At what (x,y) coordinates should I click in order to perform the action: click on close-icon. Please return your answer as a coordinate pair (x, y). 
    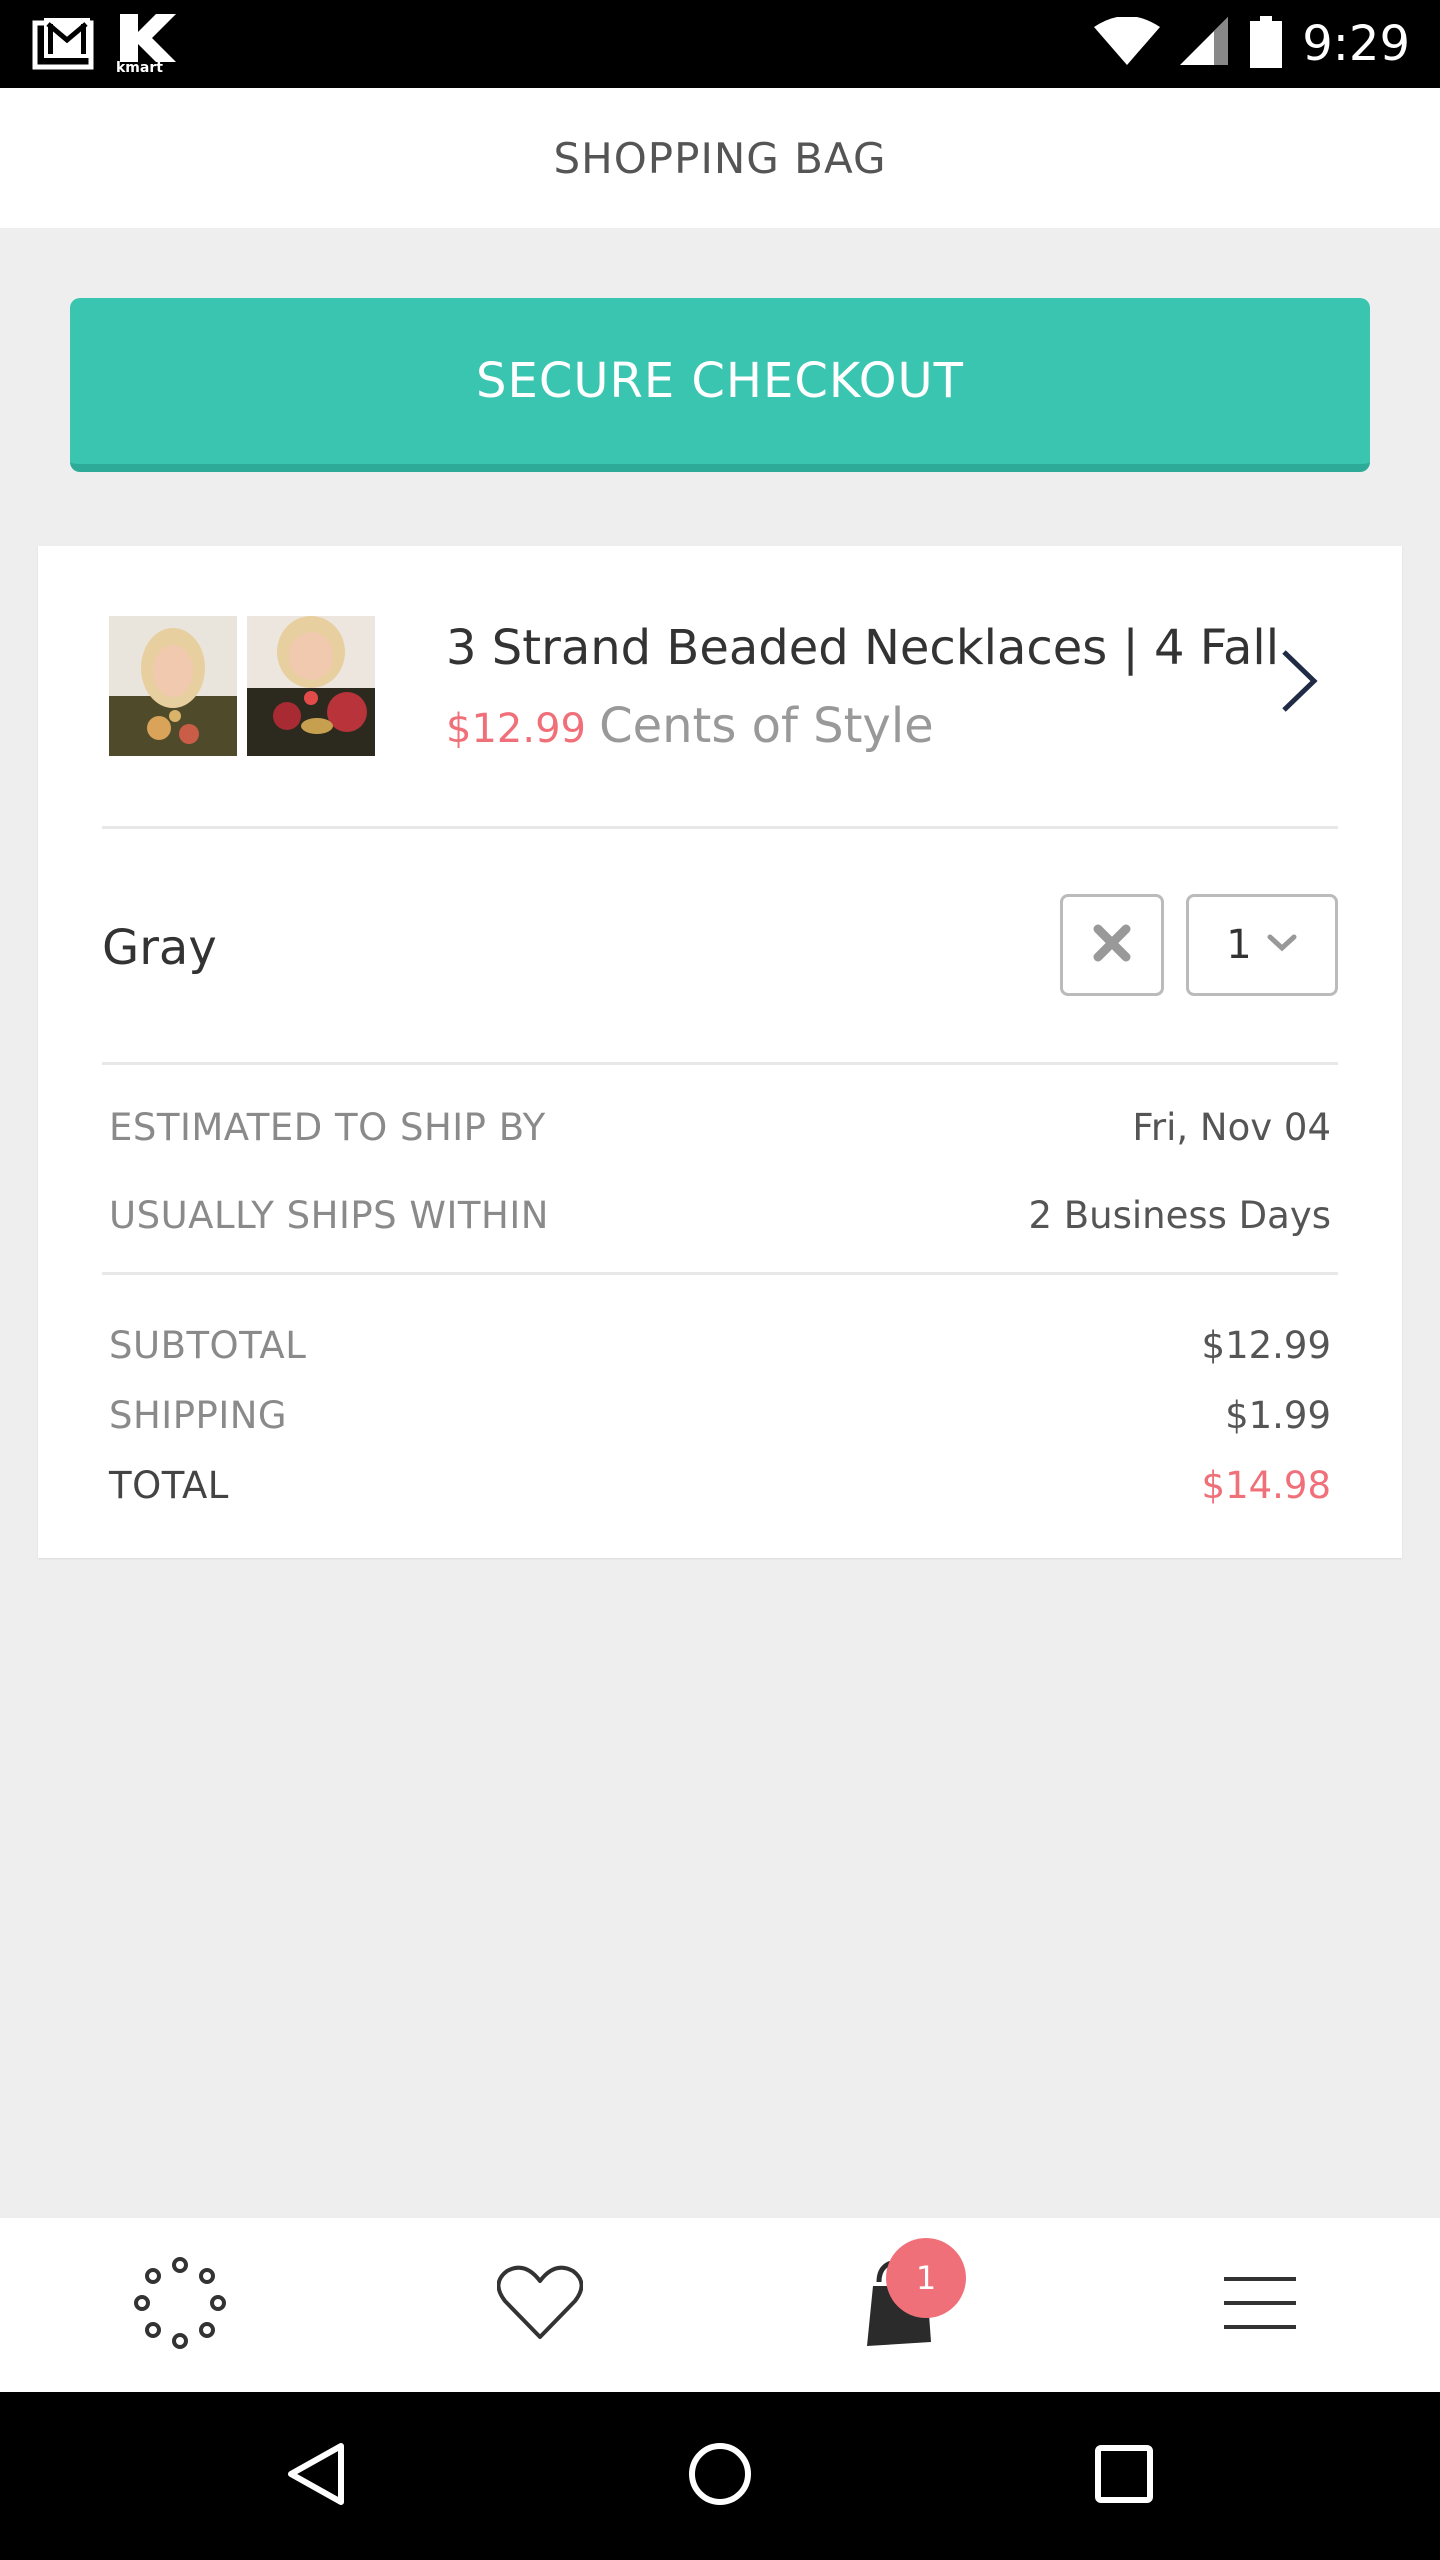
    Looking at the image, I should click on (1112, 945).